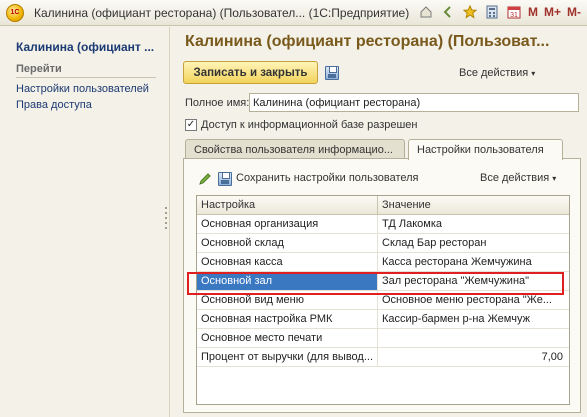 The image size is (587, 417). What do you see at coordinates (473, 205) in the screenshot?
I see `column-header-value: Значение` at bounding box center [473, 205].